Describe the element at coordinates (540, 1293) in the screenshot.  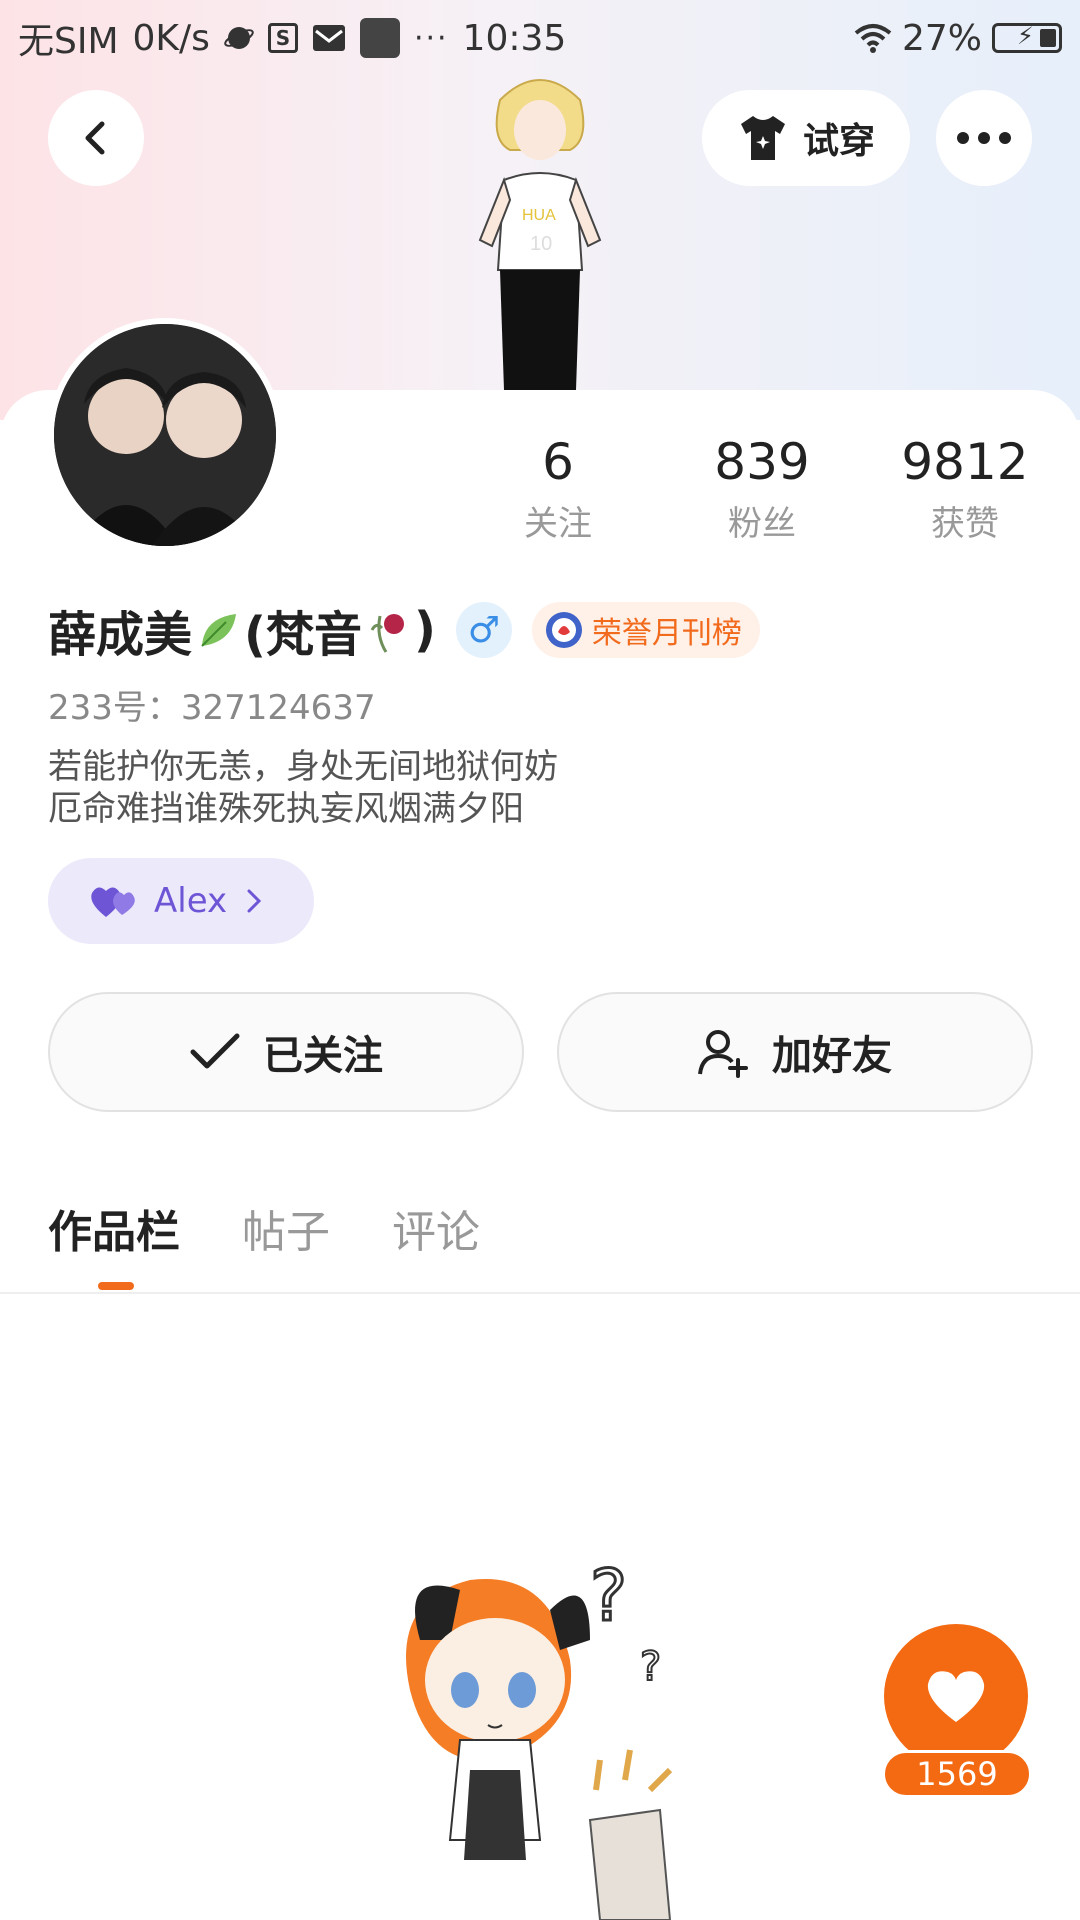
I see `tabs-divider` at that location.